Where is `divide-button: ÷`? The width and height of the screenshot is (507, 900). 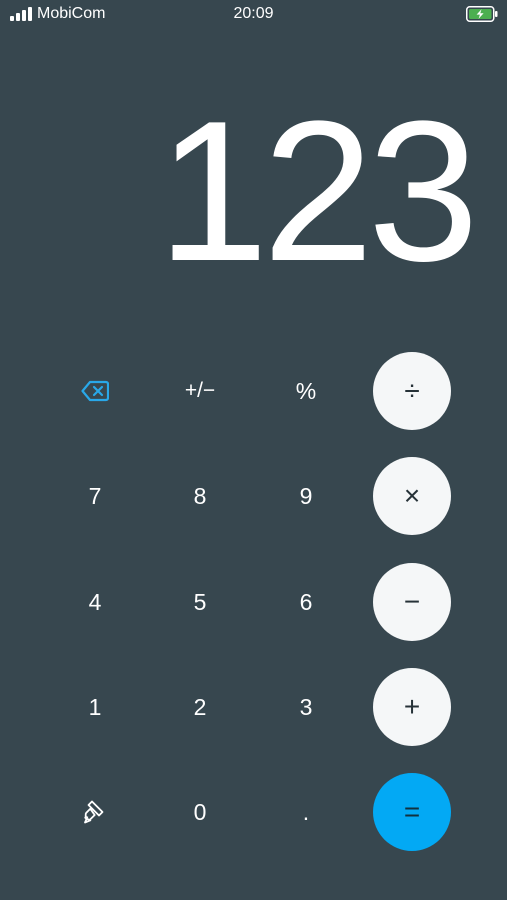
divide-button: ÷ is located at coordinates (412, 391).